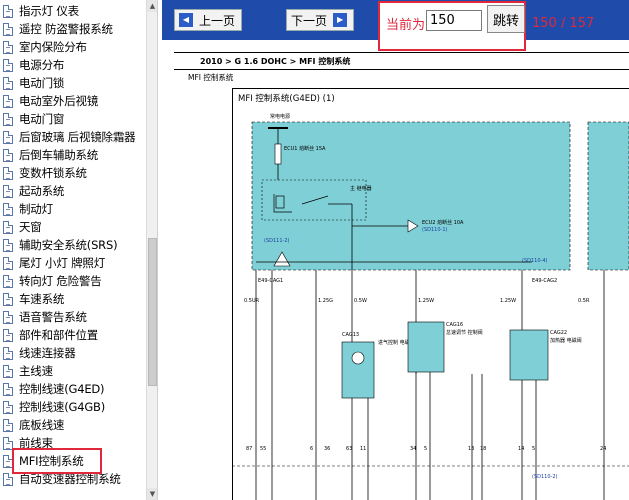 This screenshot has width=629, height=500. What do you see at coordinates (545, 477) in the screenshot?
I see `ref-label-4: (SD110-2)` at bounding box center [545, 477].